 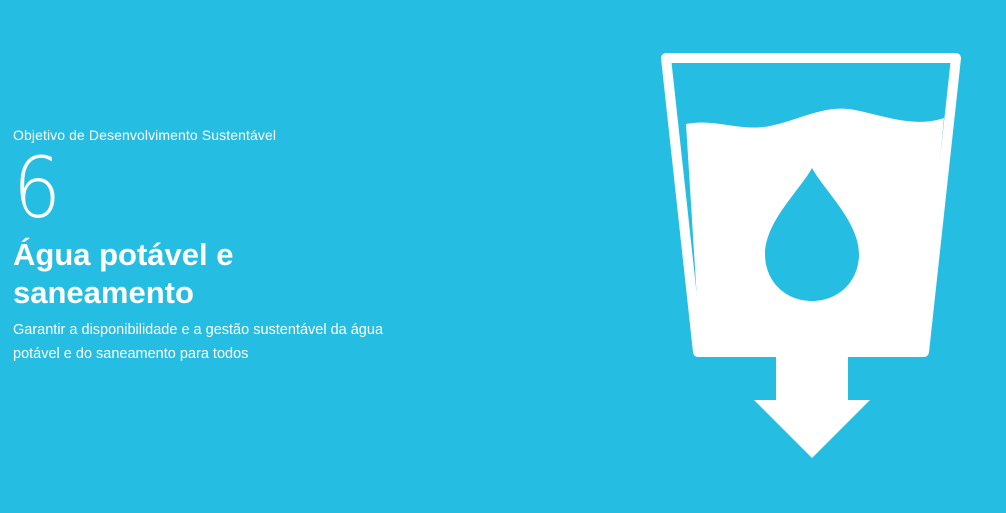 I want to click on goal-title: Água potável e saneamento, so click(x=123, y=273).